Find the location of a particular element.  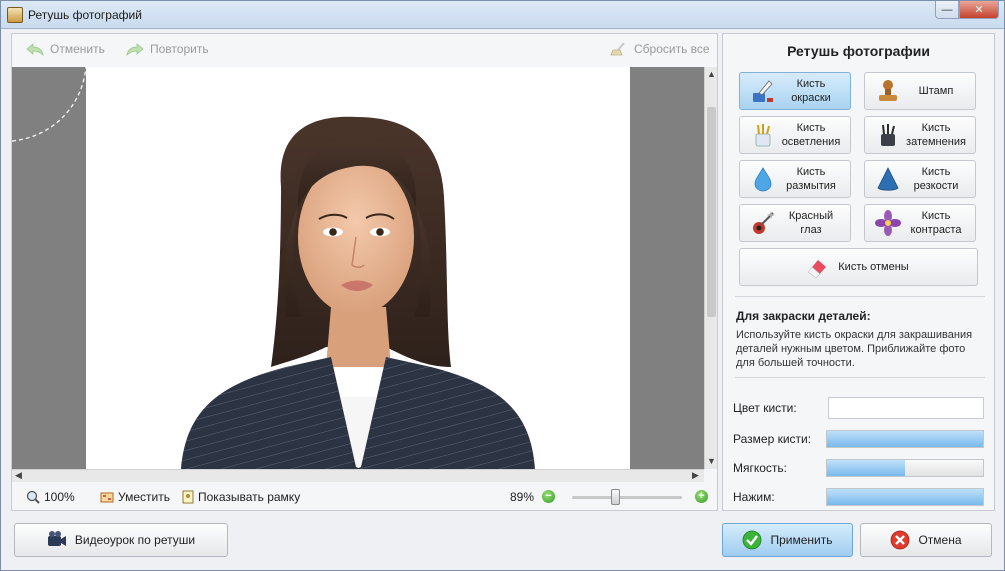

brush-color-label: Цвет кисти: is located at coordinates (765, 408).